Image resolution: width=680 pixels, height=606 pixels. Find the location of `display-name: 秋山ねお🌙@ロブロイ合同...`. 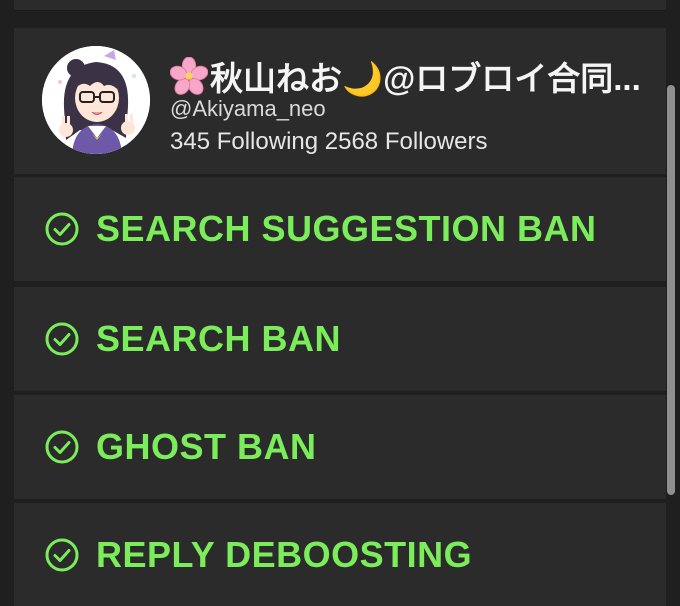

display-name: 秋山ねお🌙@ロブロイ合同... is located at coordinates (418, 76).